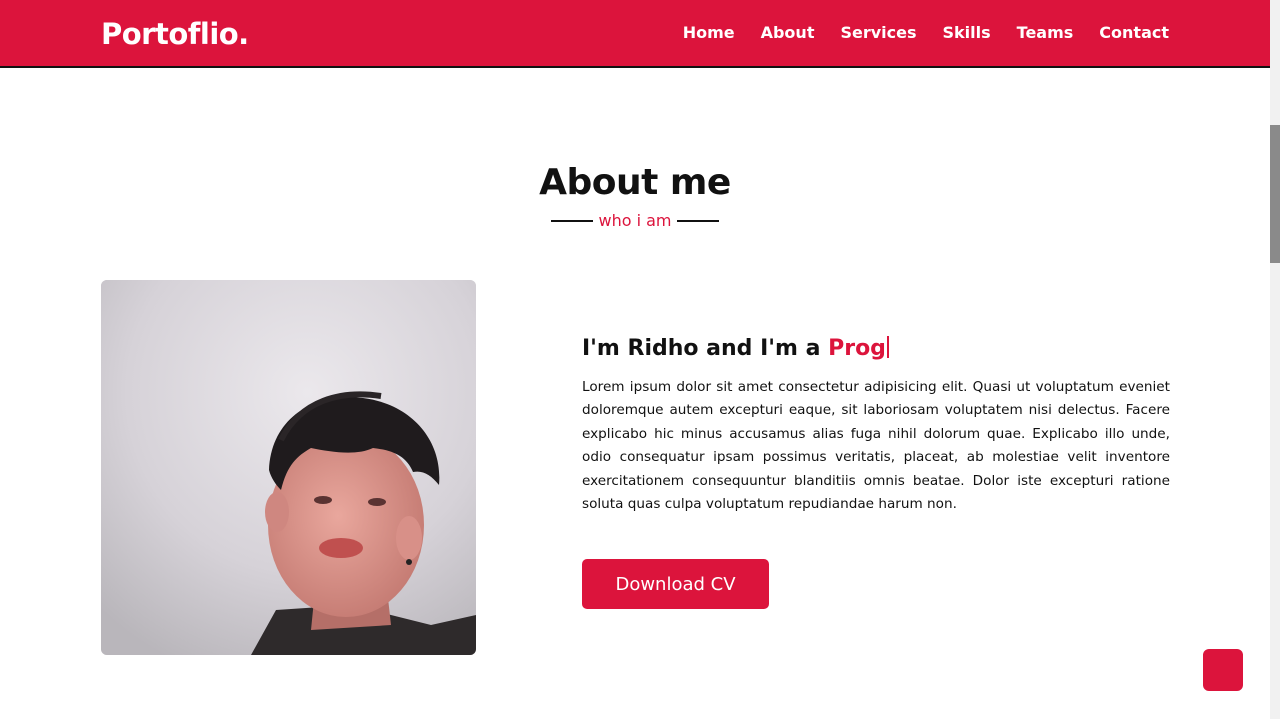 This screenshot has height=719, width=1280. Describe the element at coordinates (857, 348) in the screenshot. I see `typed-text: Prog` at that location.